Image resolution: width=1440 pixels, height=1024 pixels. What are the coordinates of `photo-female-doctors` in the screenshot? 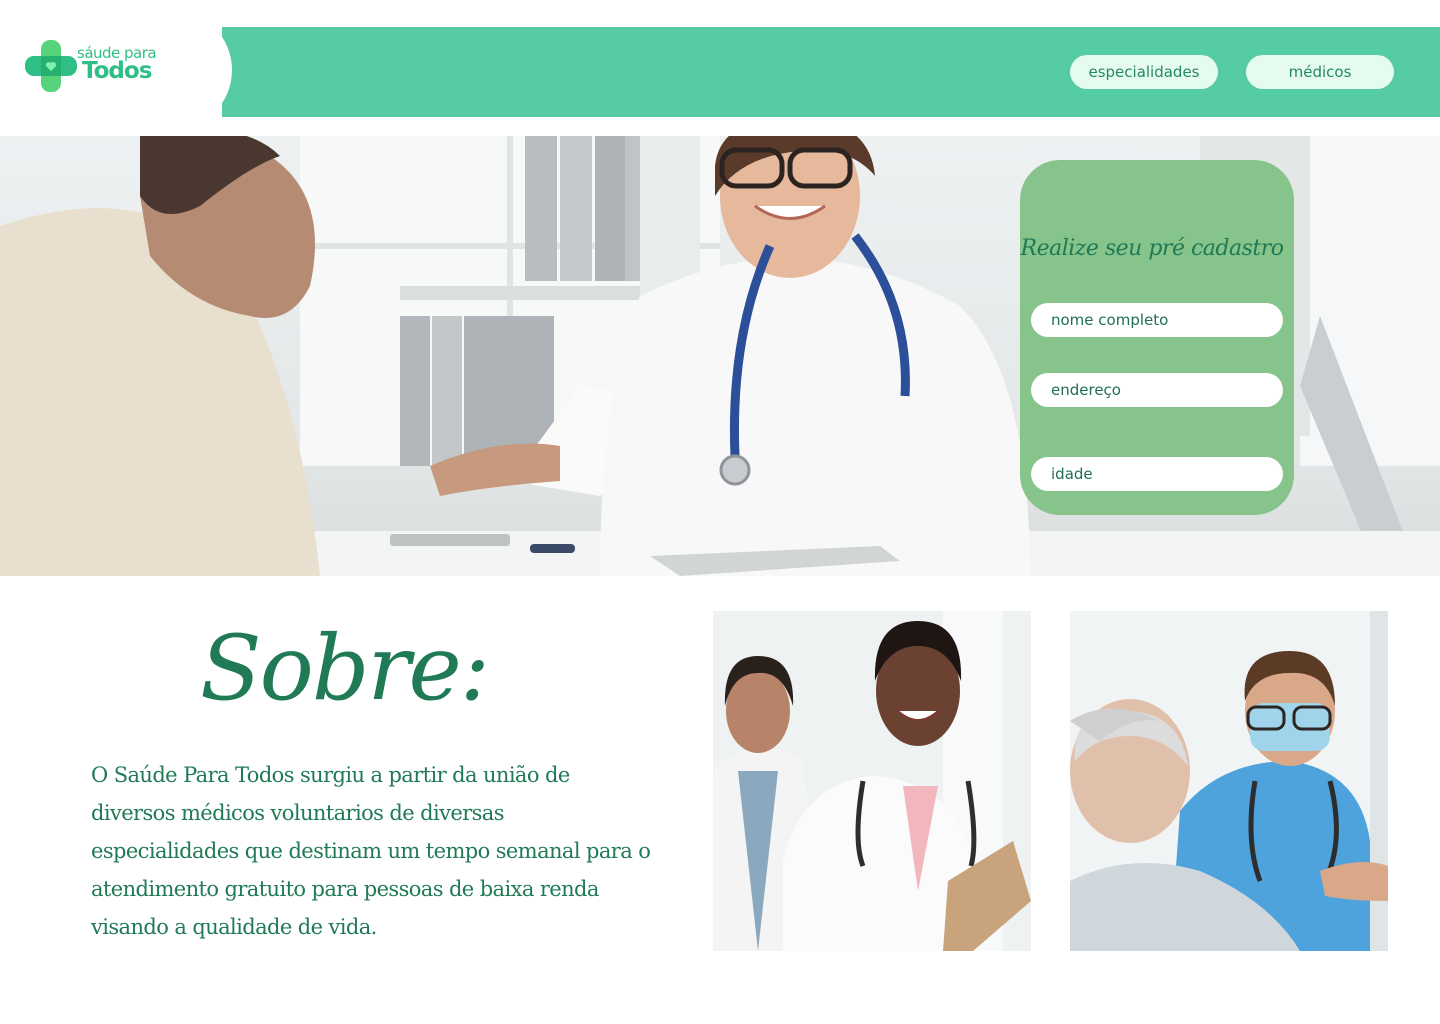 It's located at (872, 781).